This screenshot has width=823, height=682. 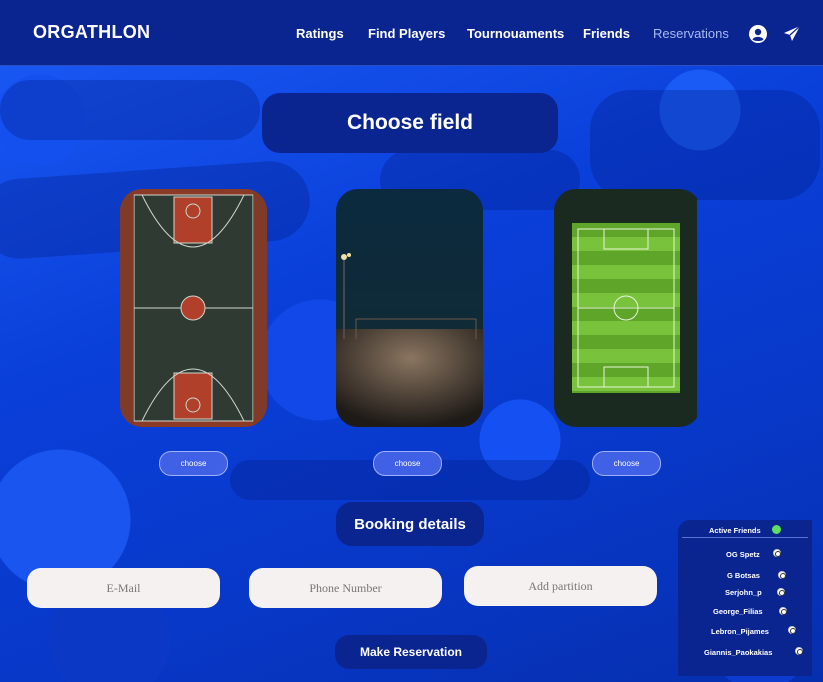 What do you see at coordinates (410, 123) in the screenshot?
I see `choose-field-heading: Choose field` at bounding box center [410, 123].